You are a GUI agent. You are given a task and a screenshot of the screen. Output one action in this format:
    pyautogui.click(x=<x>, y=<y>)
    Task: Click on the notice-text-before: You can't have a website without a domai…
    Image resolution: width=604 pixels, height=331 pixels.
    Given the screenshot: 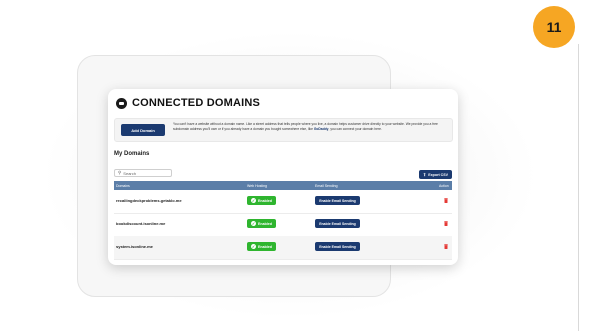 What is the action you would take?
    pyautogui.click(x=305, y=127)
    